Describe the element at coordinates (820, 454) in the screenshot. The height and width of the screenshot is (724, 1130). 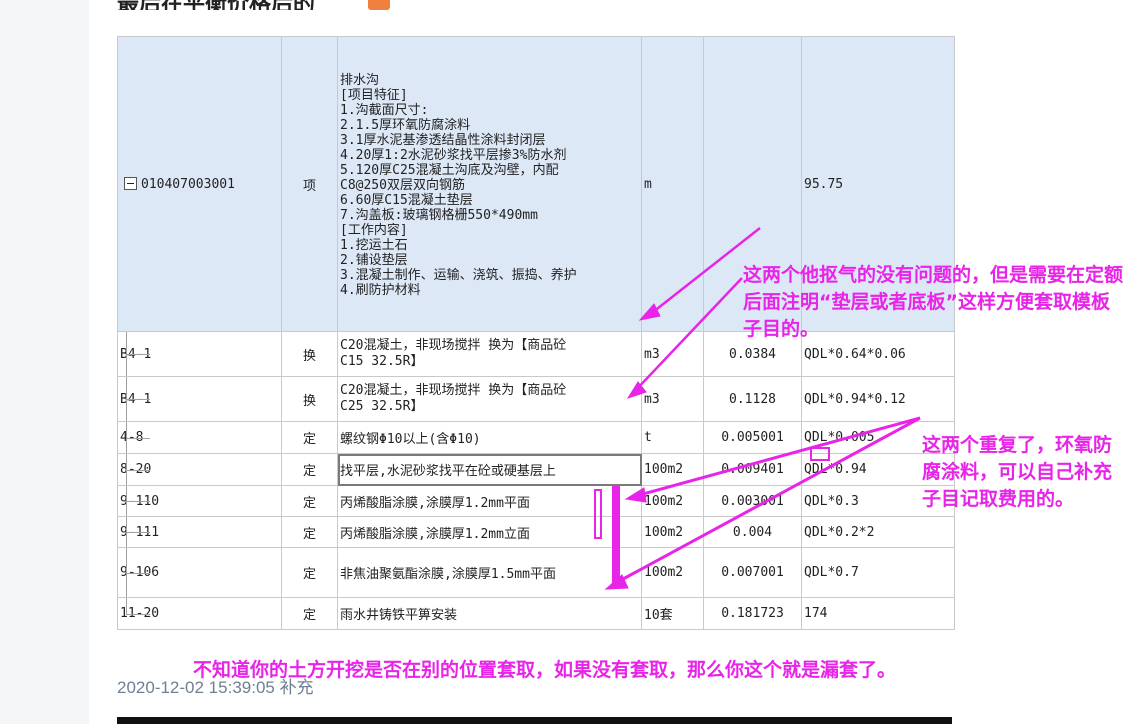
I see `annotation-marker` at that location.